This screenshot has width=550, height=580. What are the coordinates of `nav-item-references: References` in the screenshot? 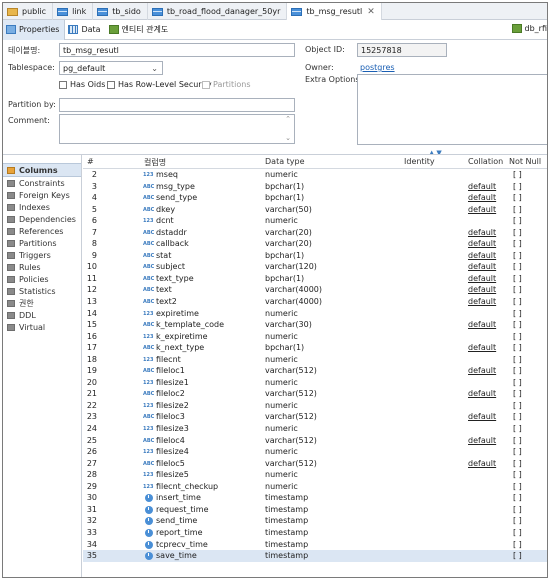 It's located at (42, 231).